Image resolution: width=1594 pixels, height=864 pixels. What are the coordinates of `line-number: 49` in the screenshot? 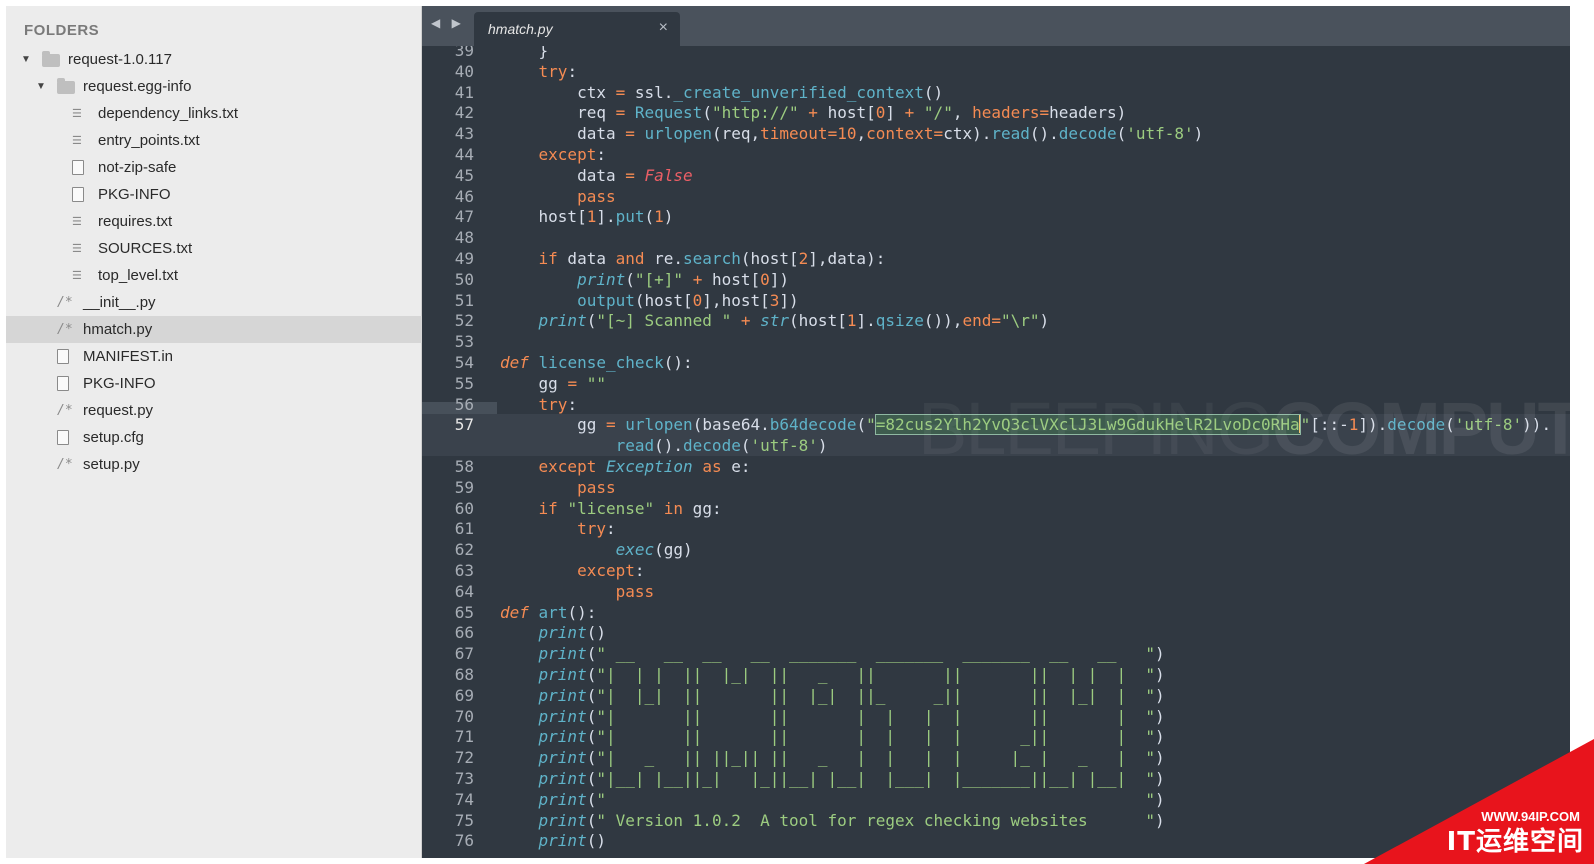 It's located at (464, 258).